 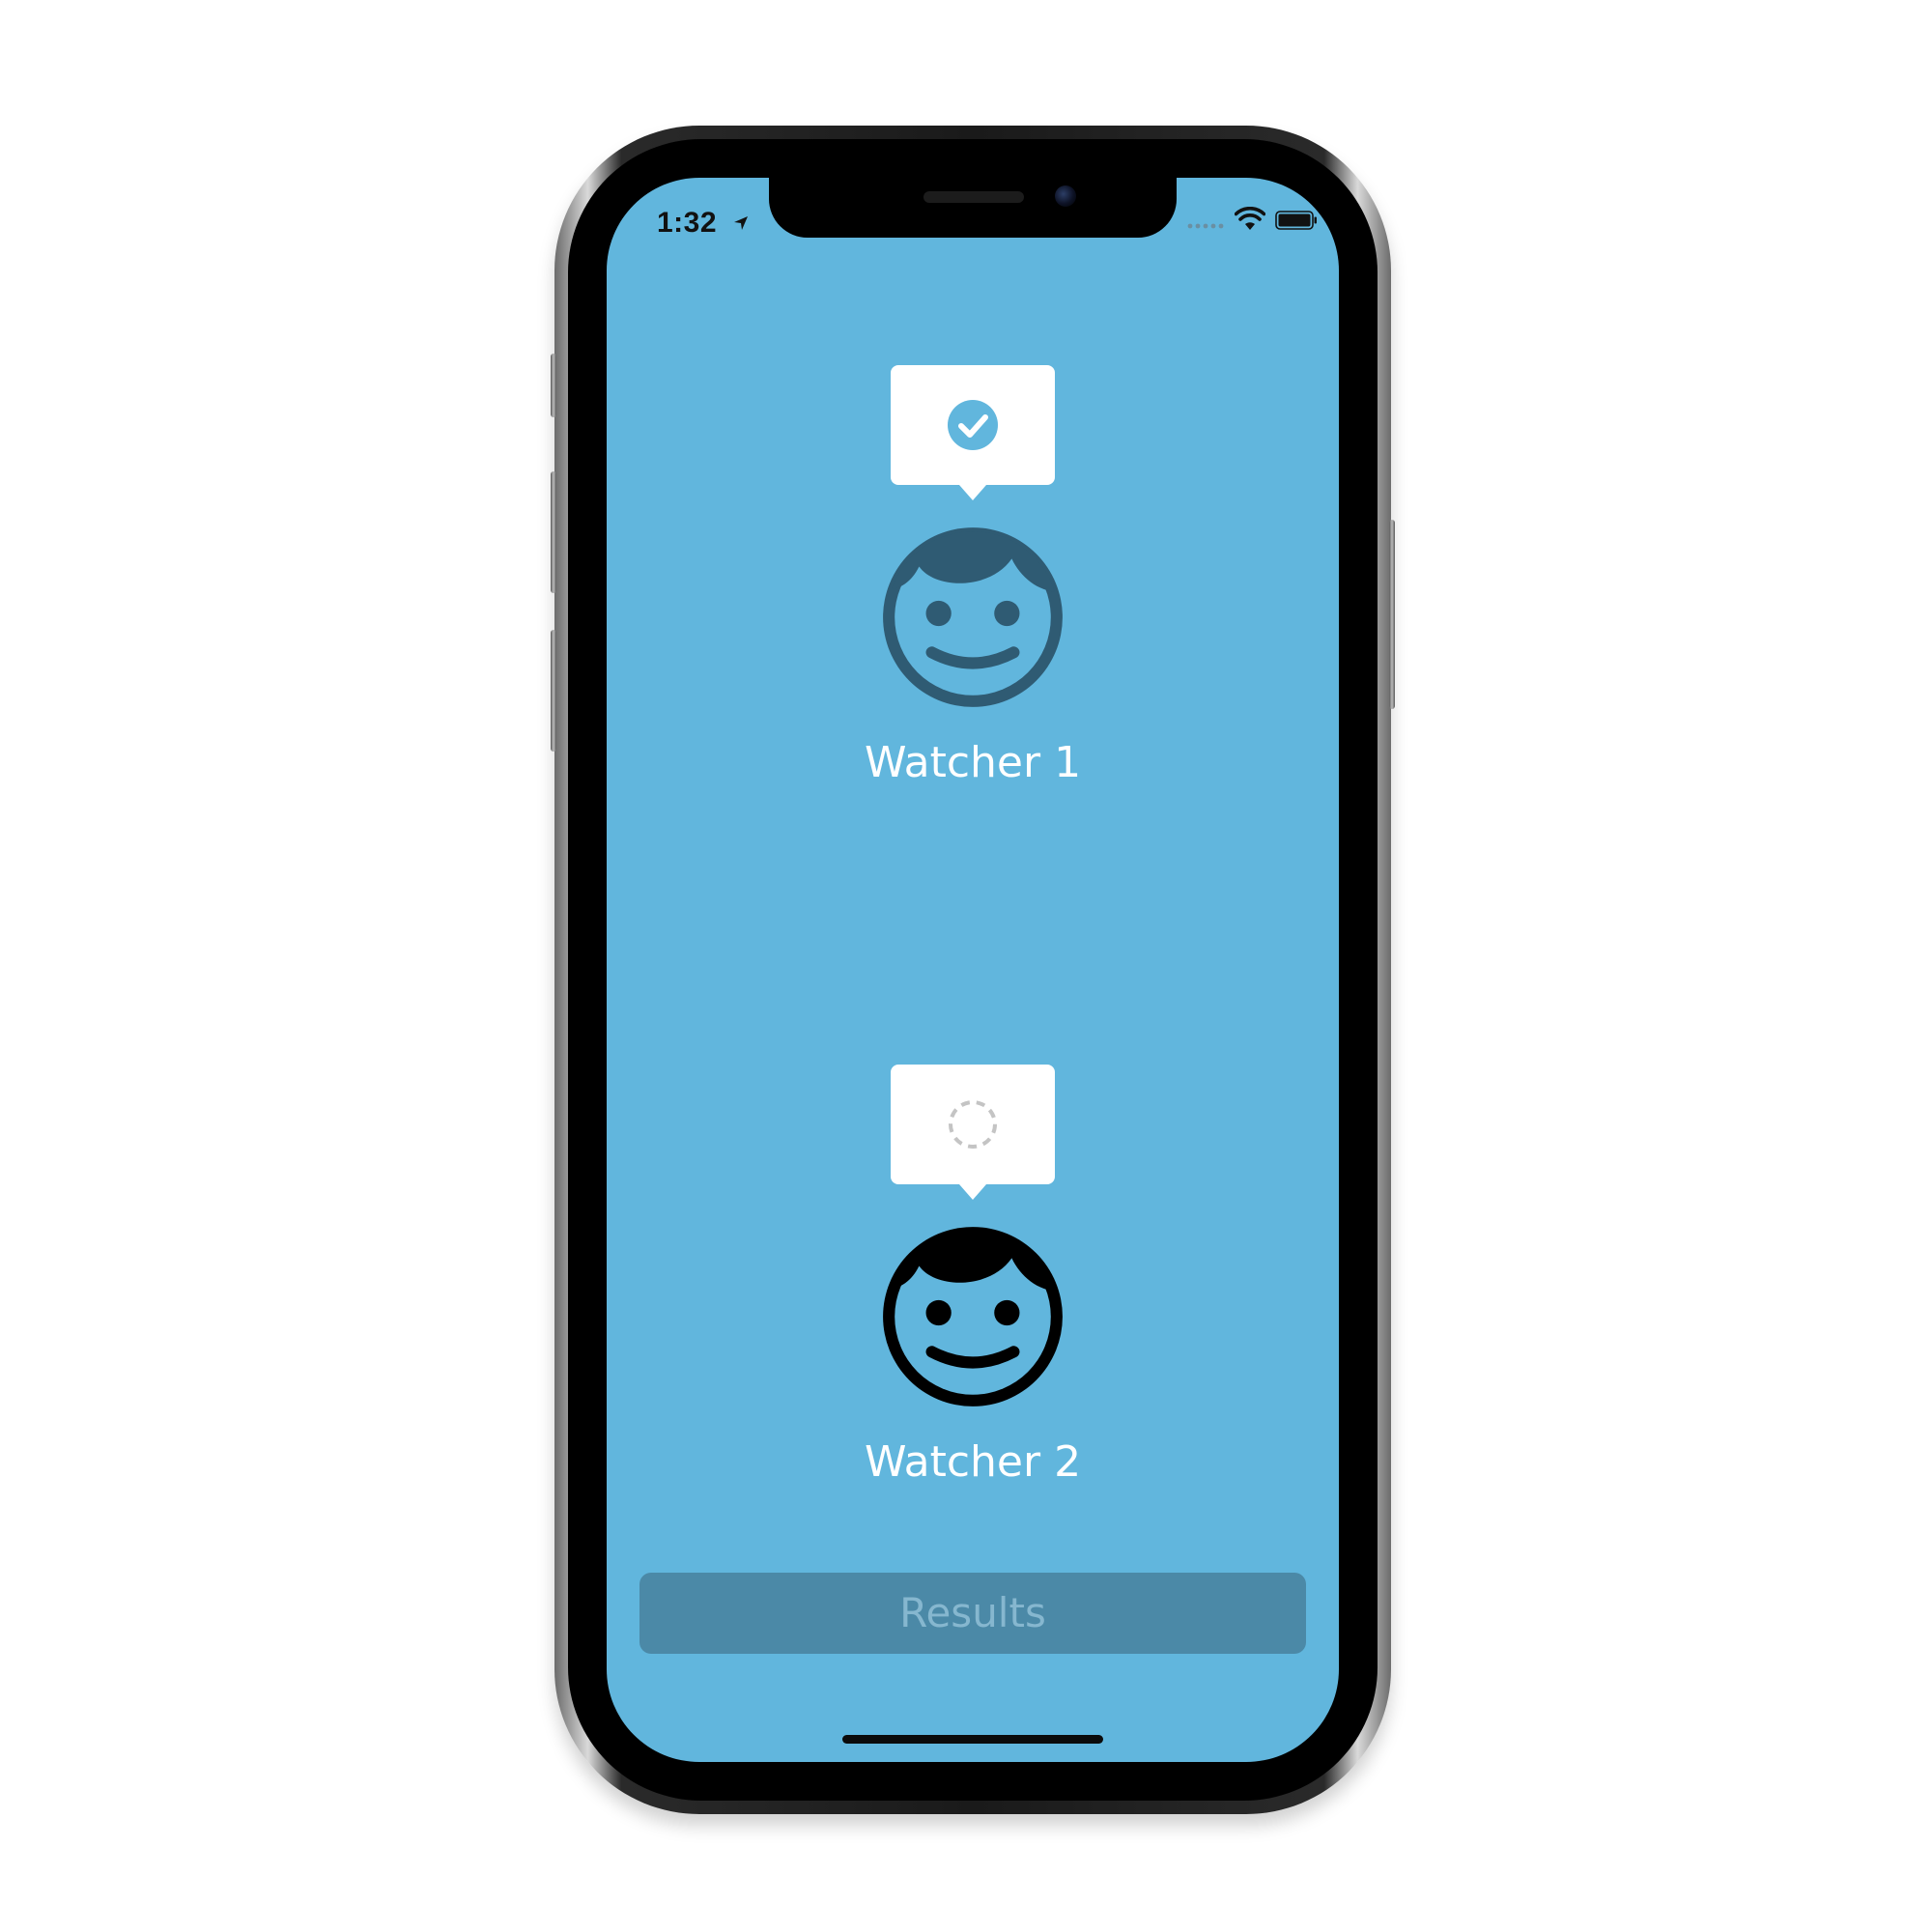 What do you see at coordinates (741, 223) in the screenshot?
I see `location-arrow-icon` at bounding box center [741, 223].